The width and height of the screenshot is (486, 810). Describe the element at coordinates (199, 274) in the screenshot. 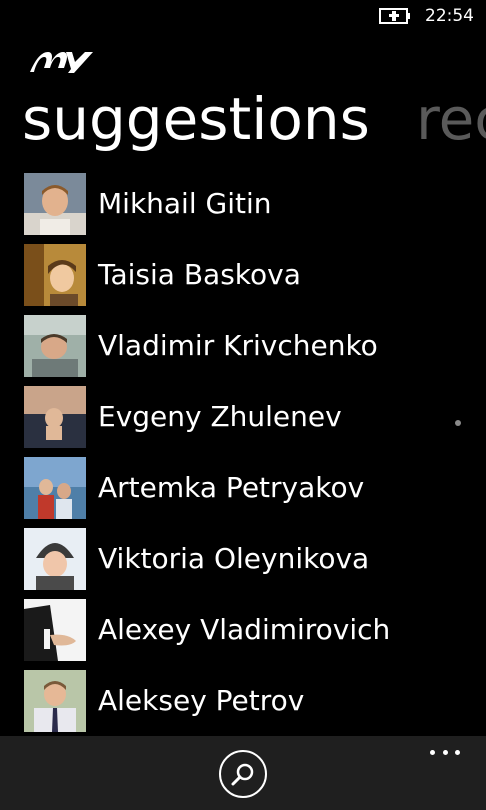

I see `contact-name: Taisia Baskova` at that location.